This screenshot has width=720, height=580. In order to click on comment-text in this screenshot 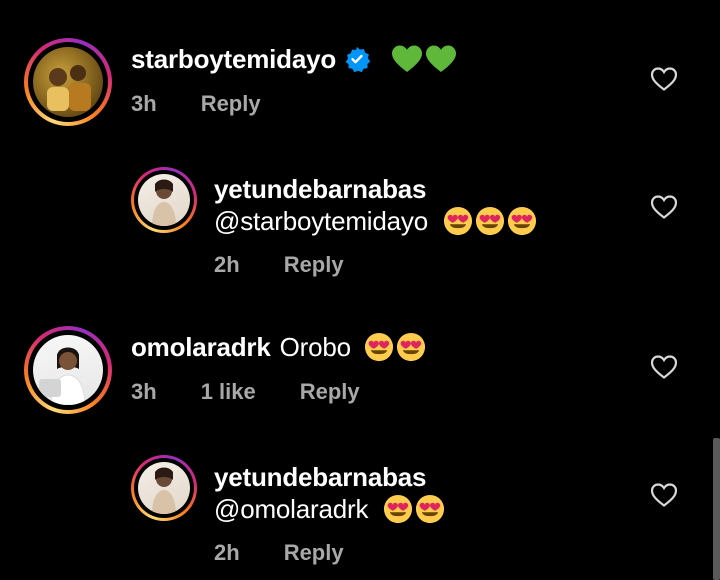, I will do `click(423, 59)`.